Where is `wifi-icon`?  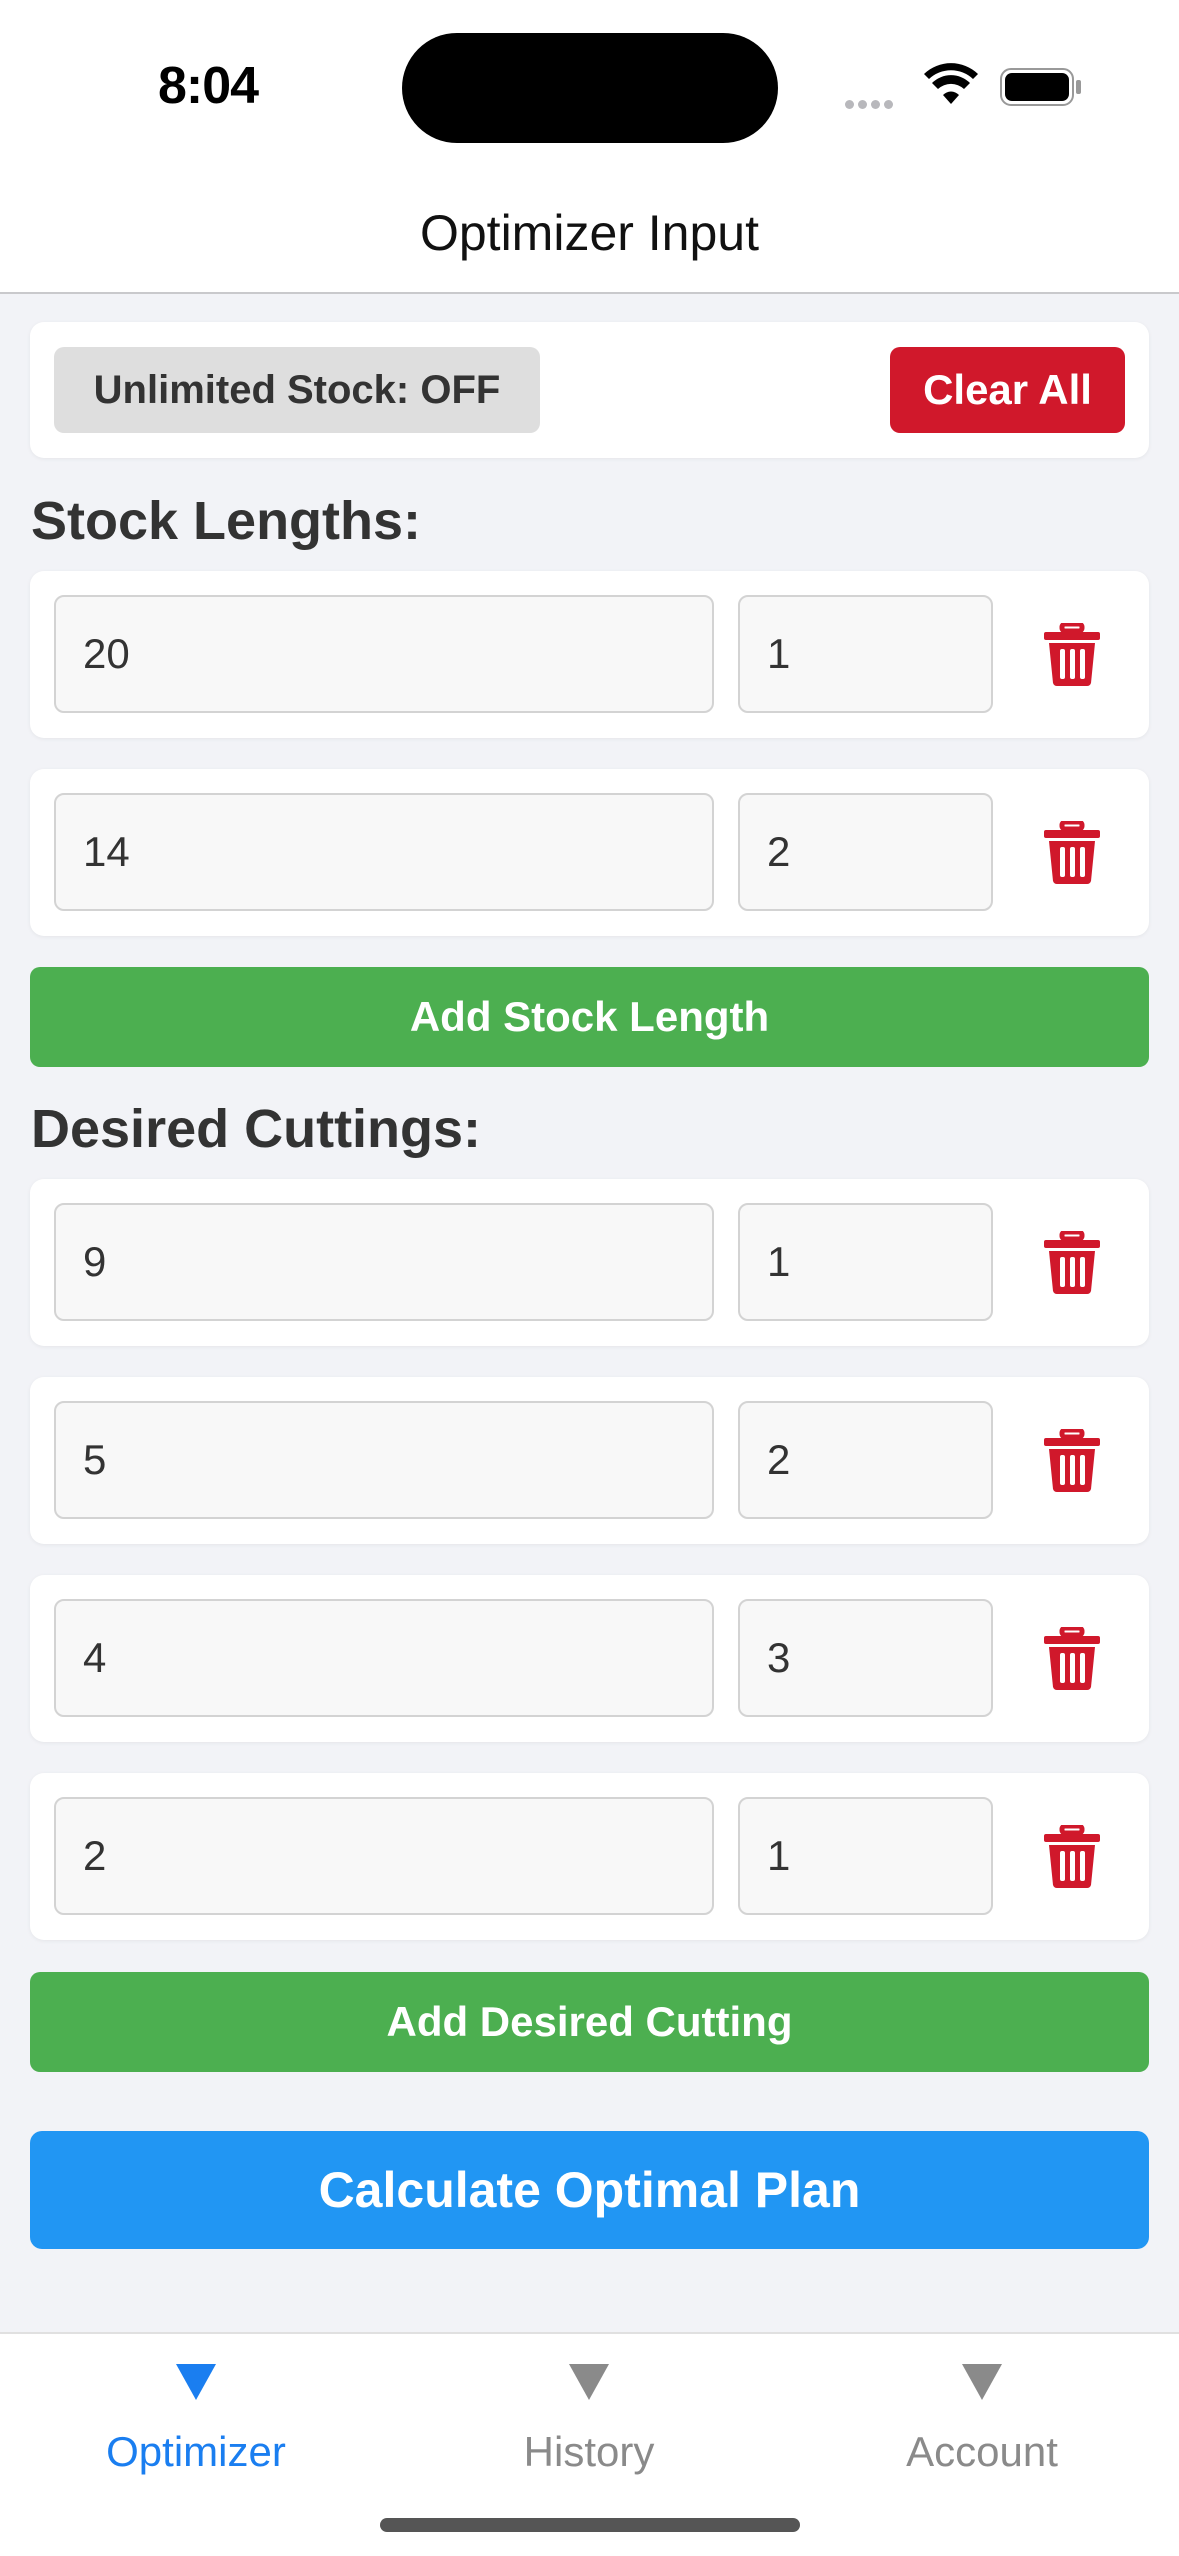
wifi-icon is located at coordinates (951, 83).